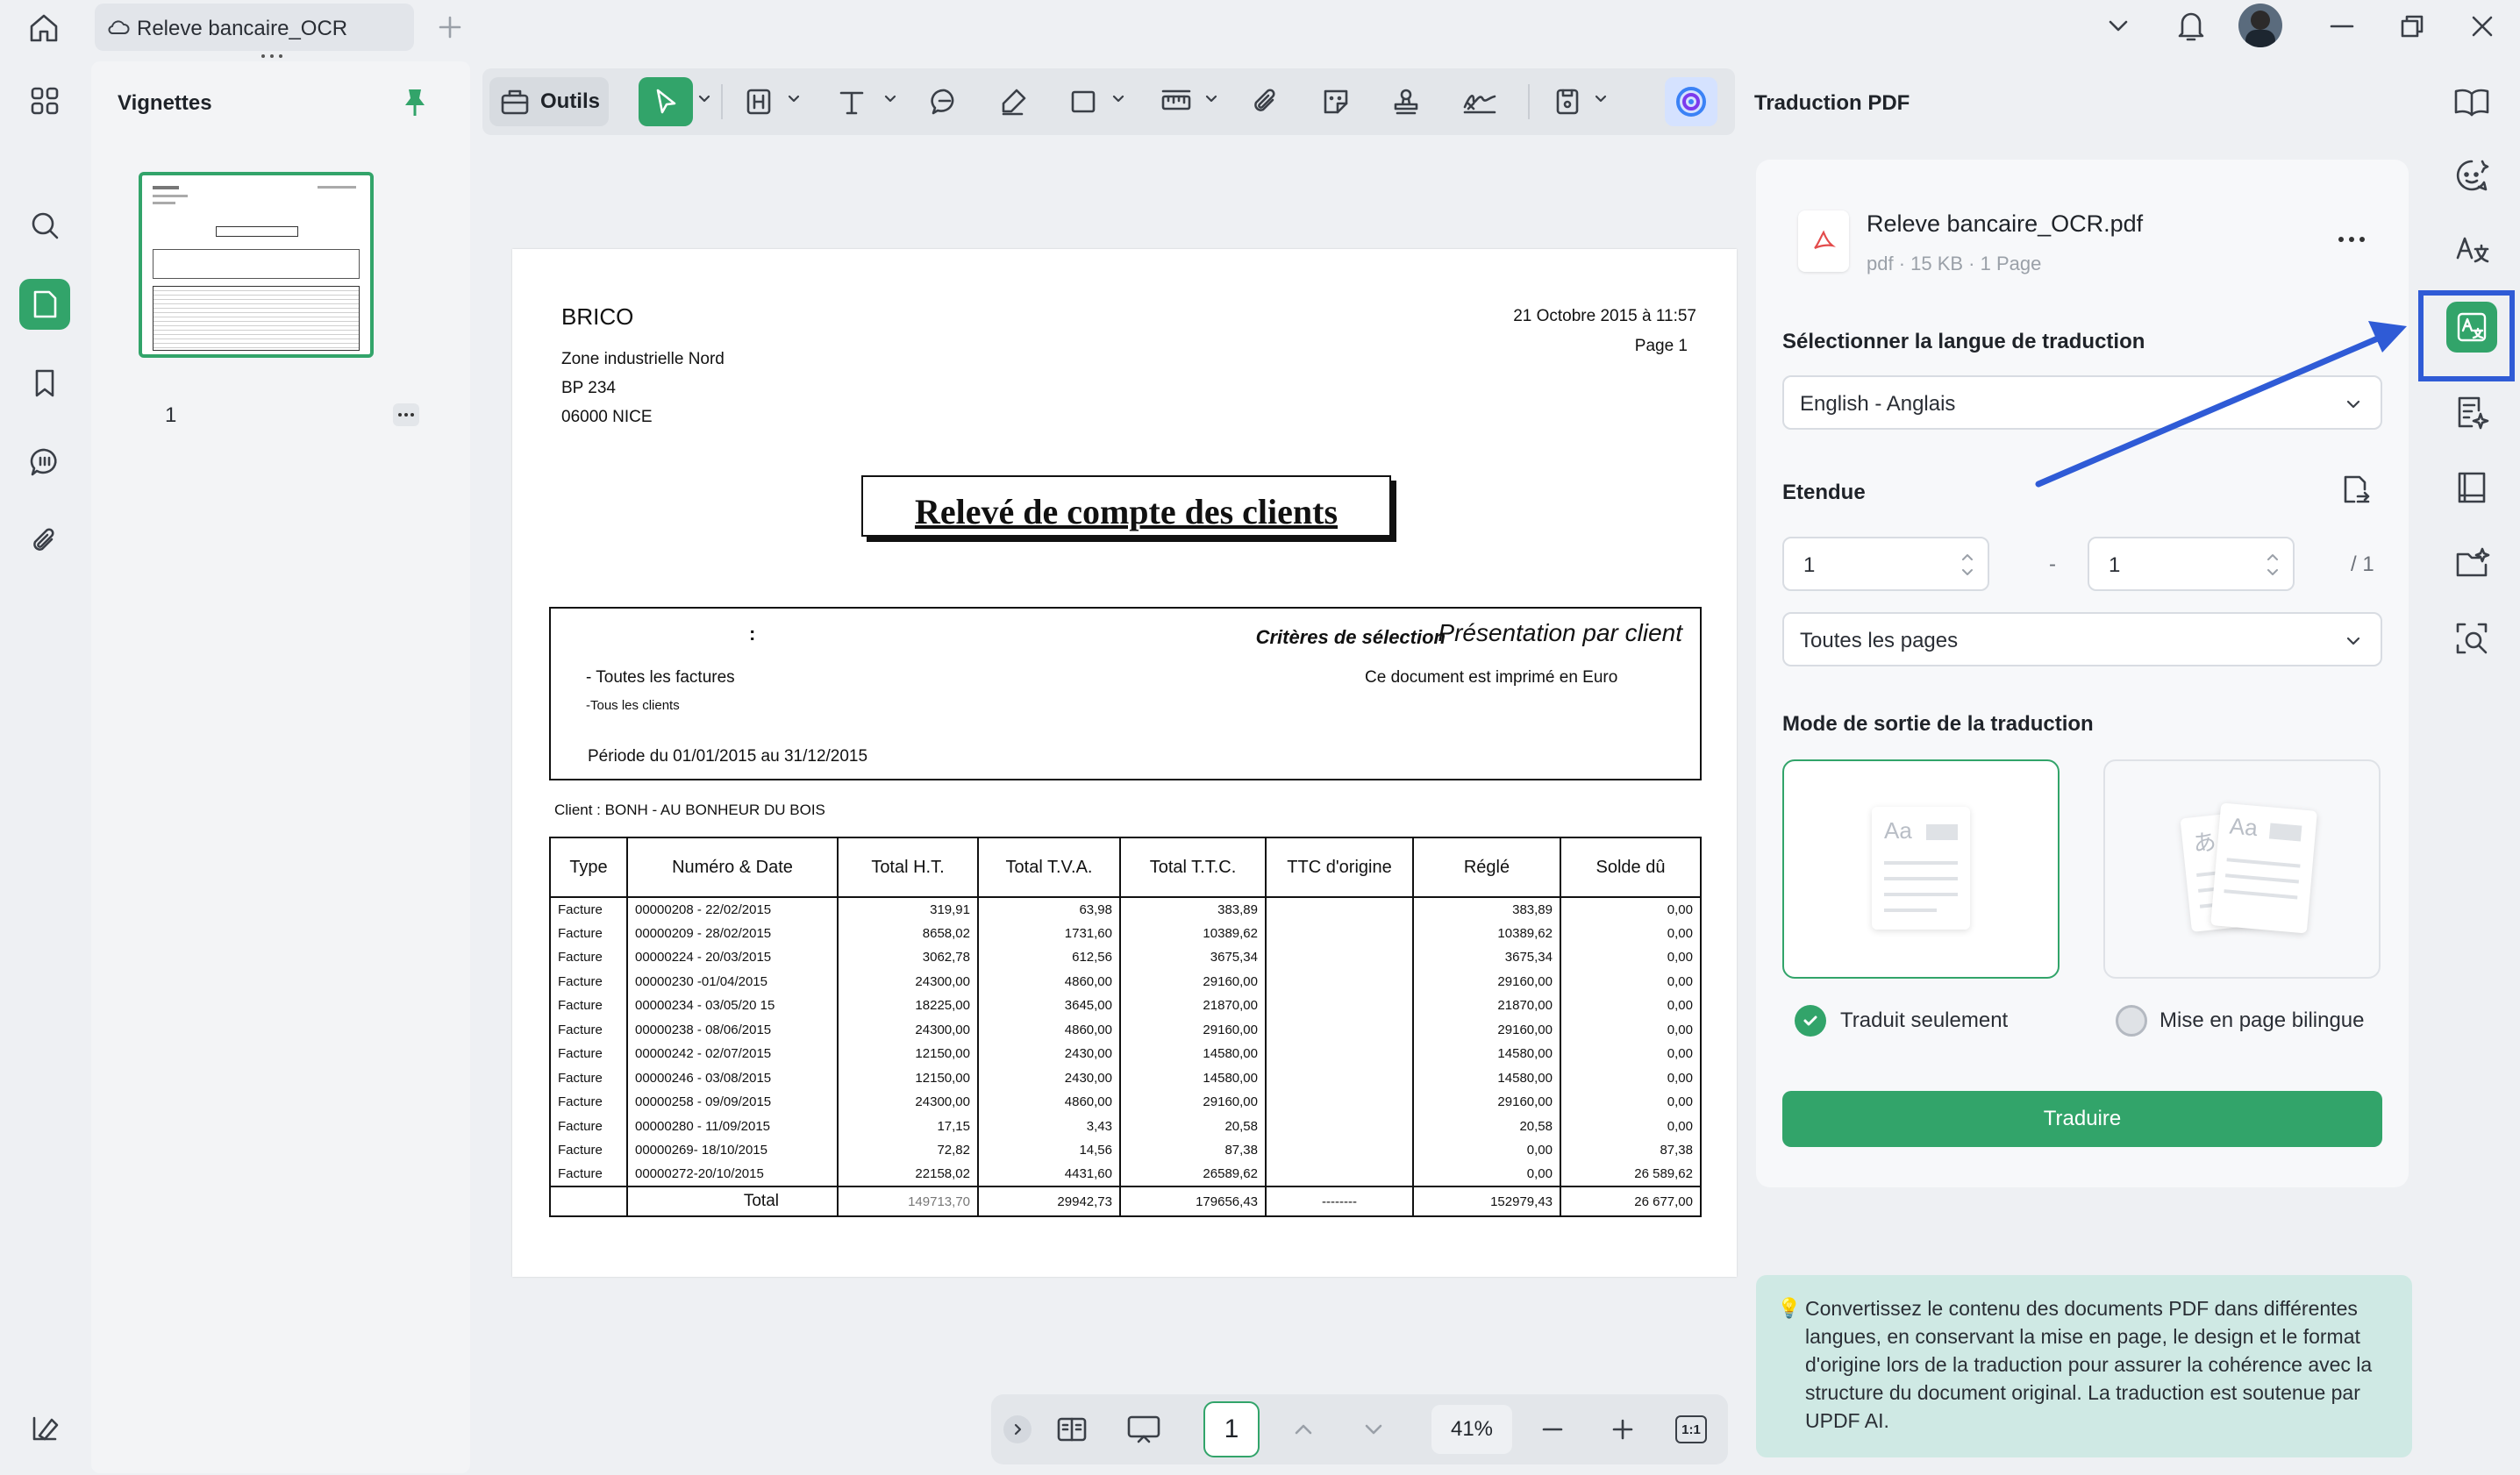 This screenshot has height=1475, width=2520. I want to click on bell-icon, so click(2191, 25).